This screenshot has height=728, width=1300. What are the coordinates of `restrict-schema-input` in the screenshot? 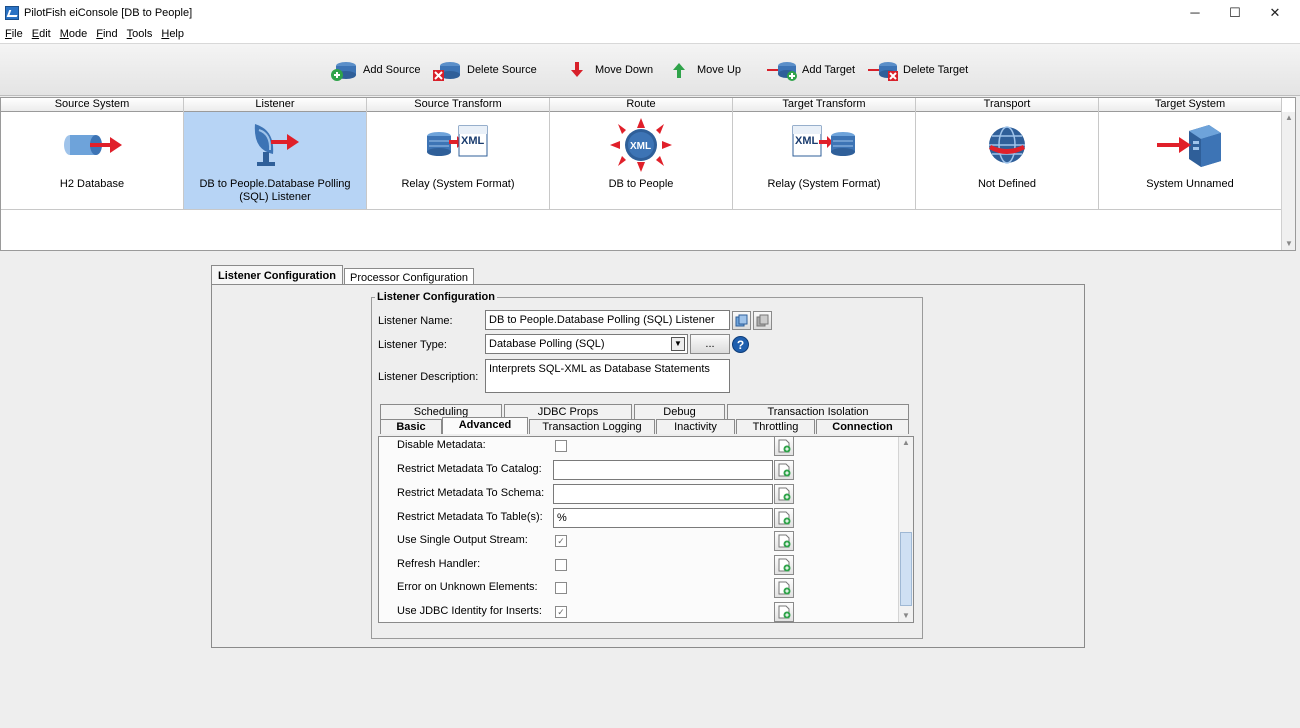 It's located at (663, 494).